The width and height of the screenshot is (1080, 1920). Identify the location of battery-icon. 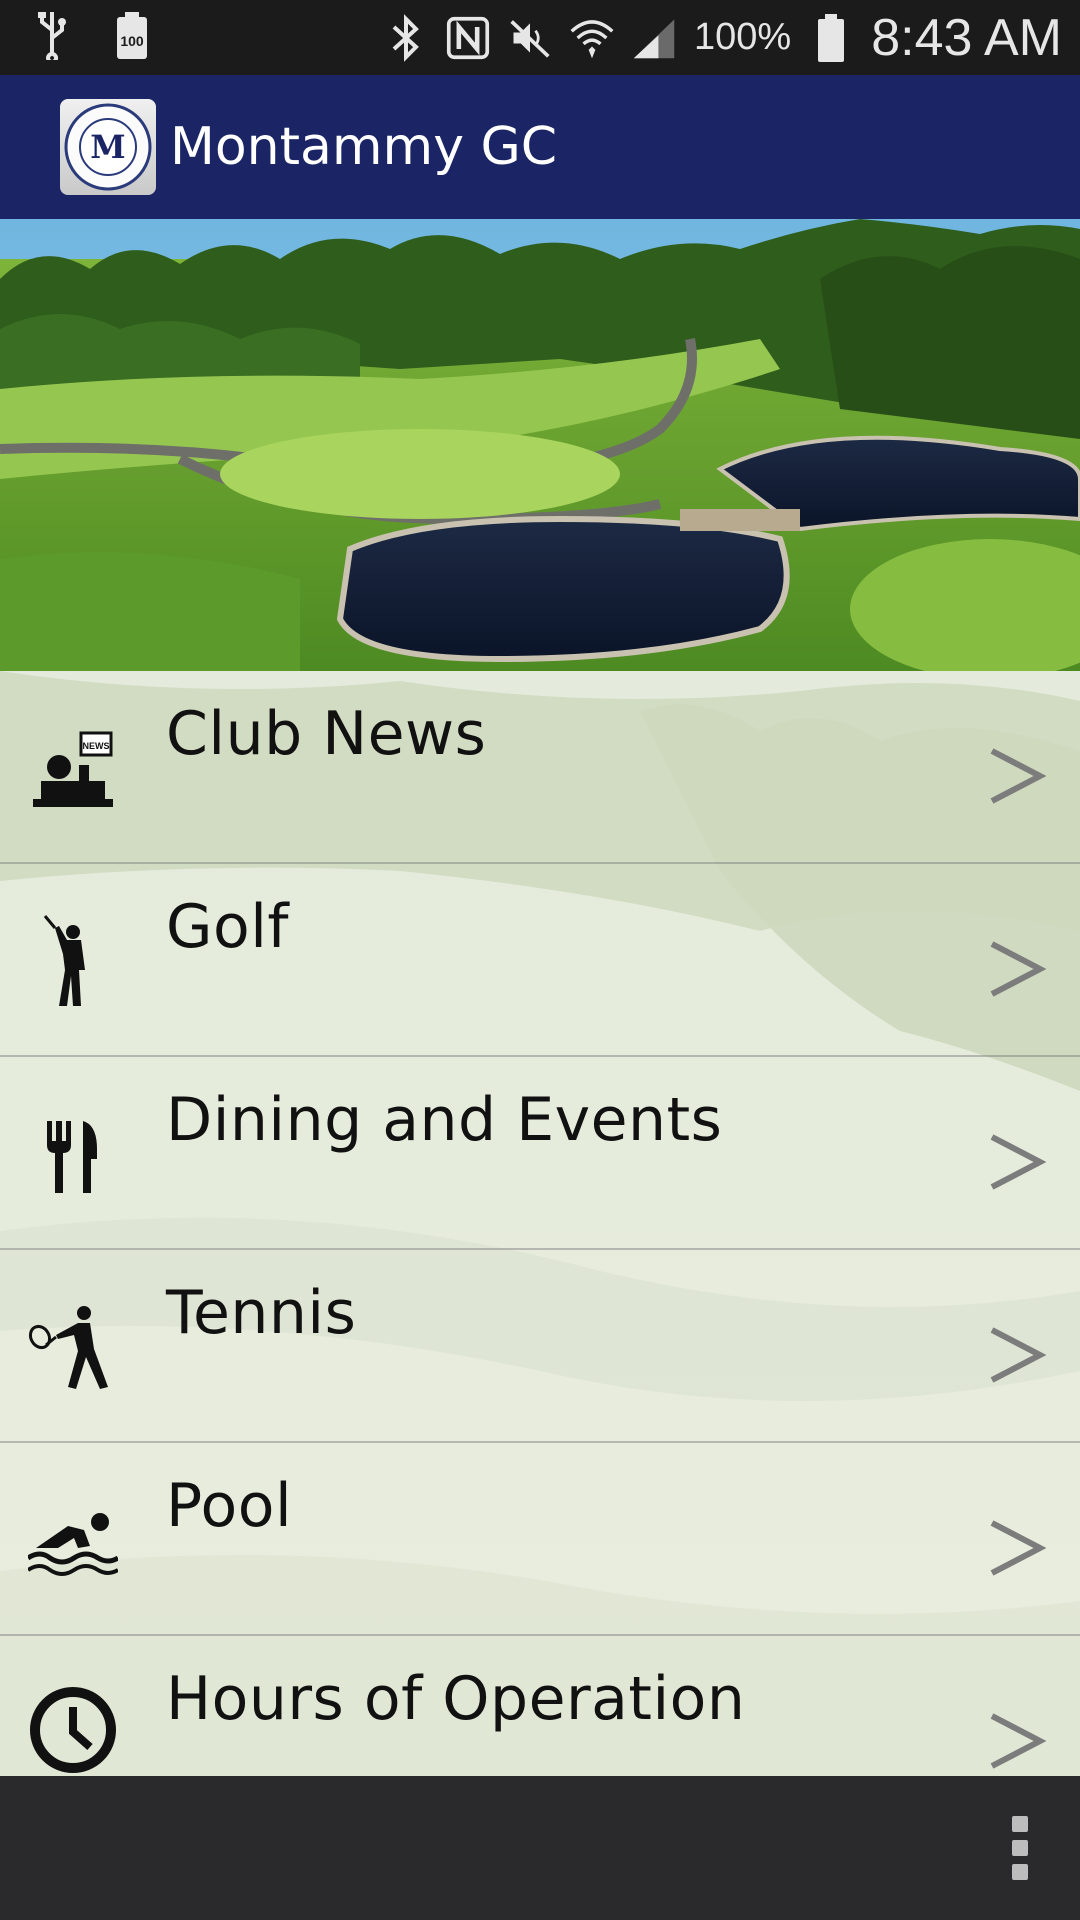
(831, 38).